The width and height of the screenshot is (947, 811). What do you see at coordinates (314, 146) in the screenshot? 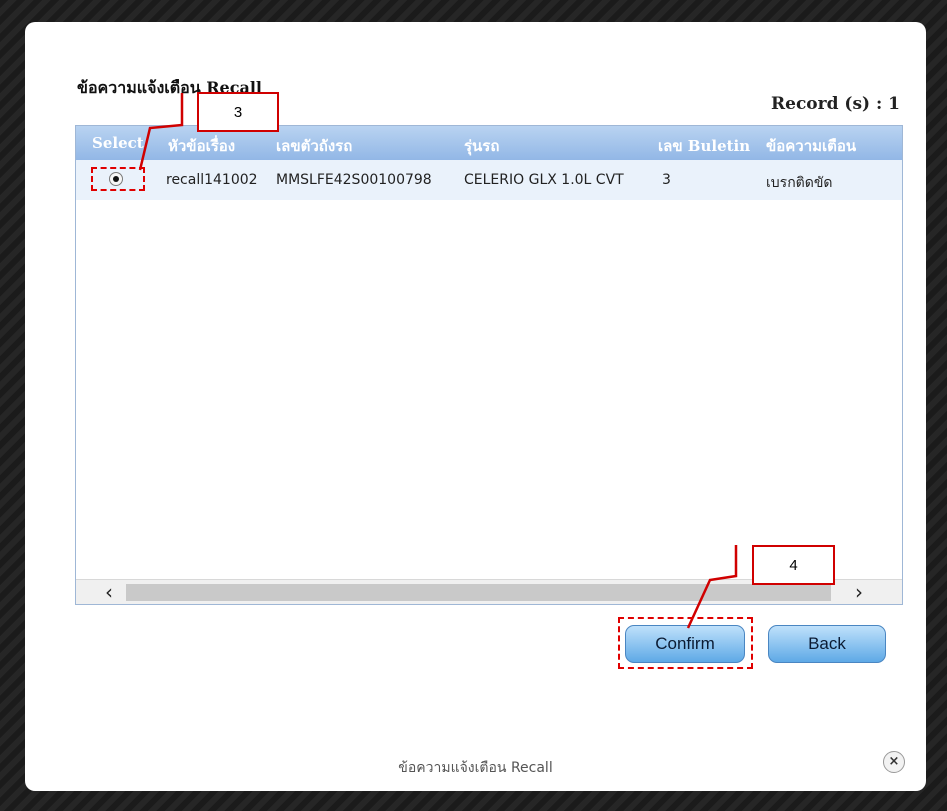
I see `column-header-vin: เลขตัวถังรถ` at bounding box center [314, 146].